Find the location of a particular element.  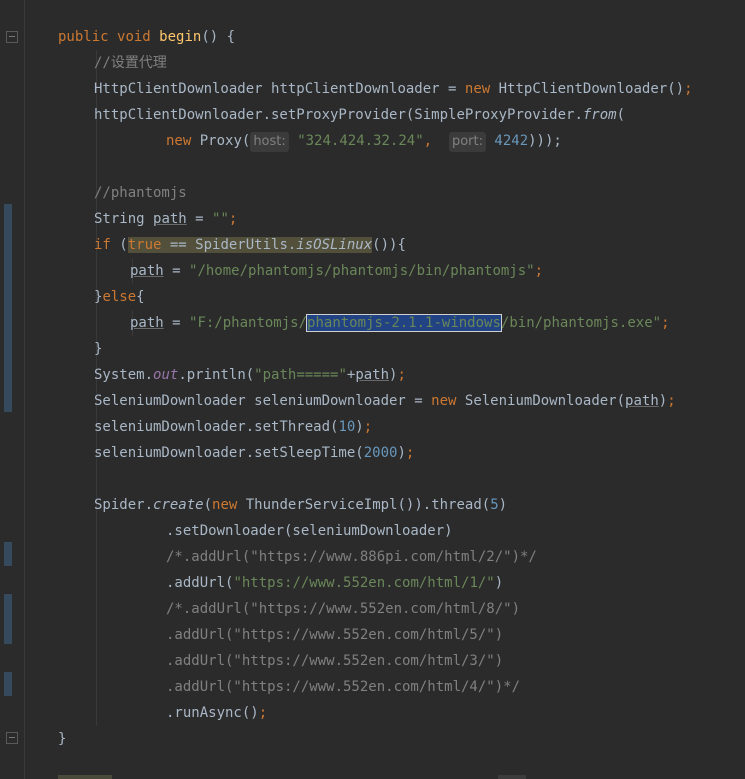

editor-gutter is located at coordinates (12, 389).